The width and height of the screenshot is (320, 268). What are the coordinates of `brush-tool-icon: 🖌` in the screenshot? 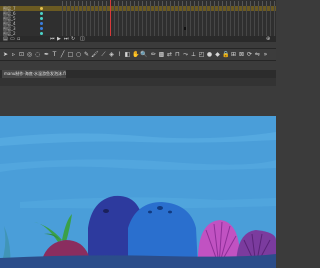 It's located at (95, 54).